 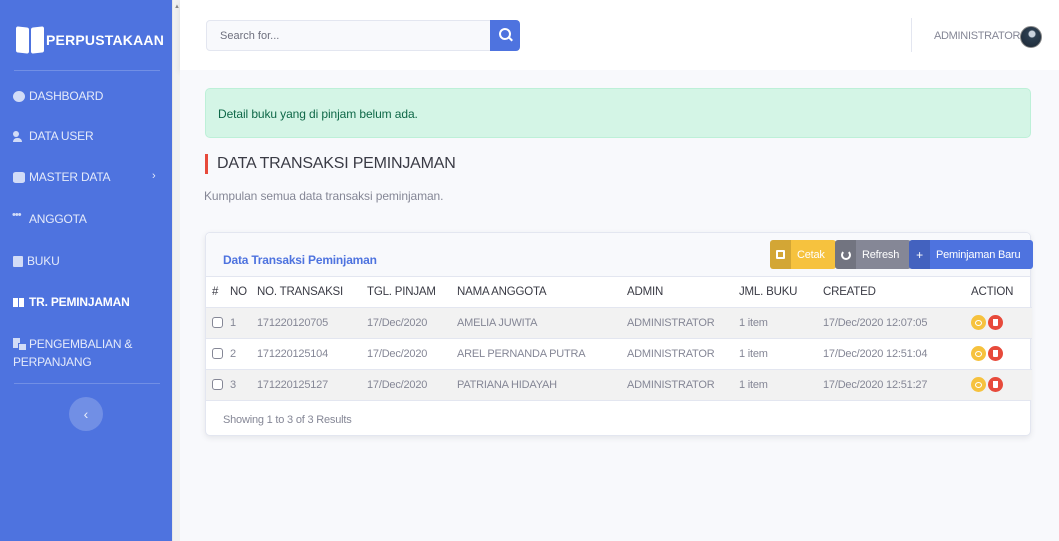 I want to click on brand-title: PERPUSTAKAAN, so click(x=105, y=40).